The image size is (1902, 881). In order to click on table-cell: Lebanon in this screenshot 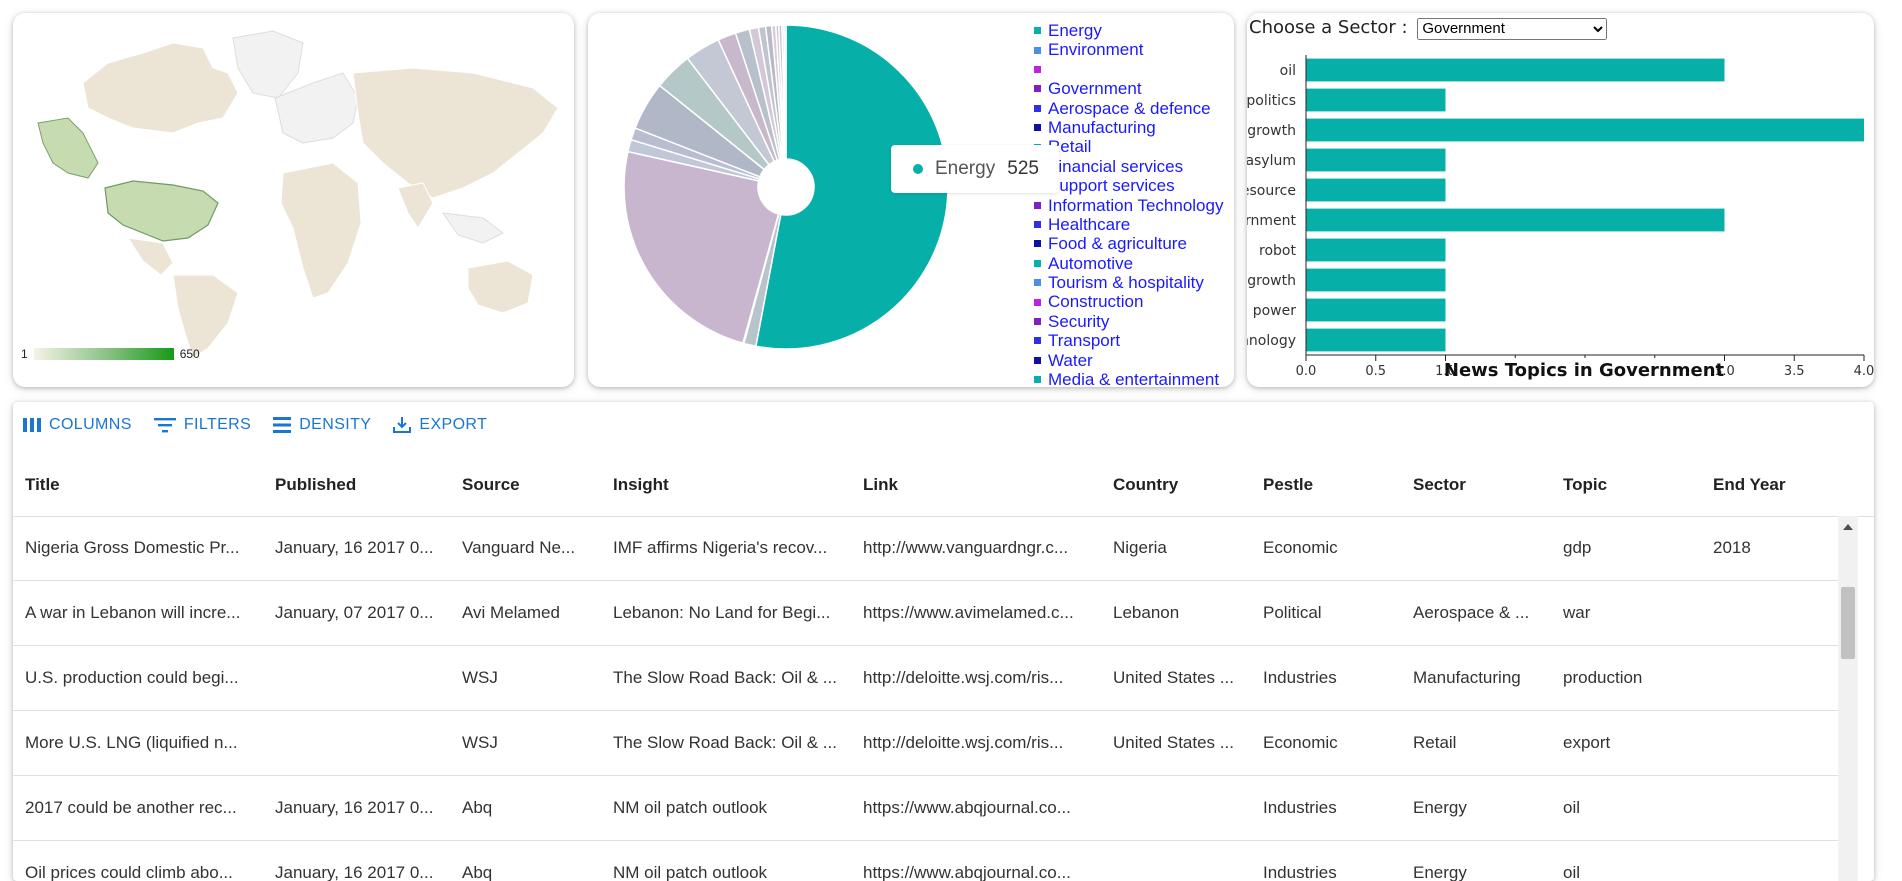, I will do `click(1183, 613)`.